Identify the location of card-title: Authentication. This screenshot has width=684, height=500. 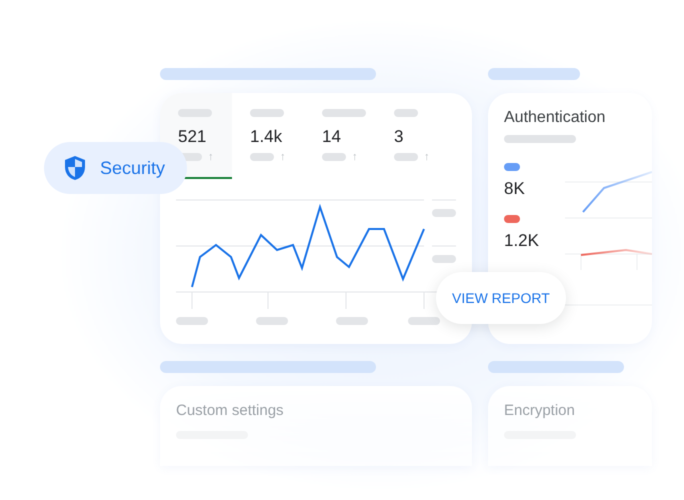
(555, 118).